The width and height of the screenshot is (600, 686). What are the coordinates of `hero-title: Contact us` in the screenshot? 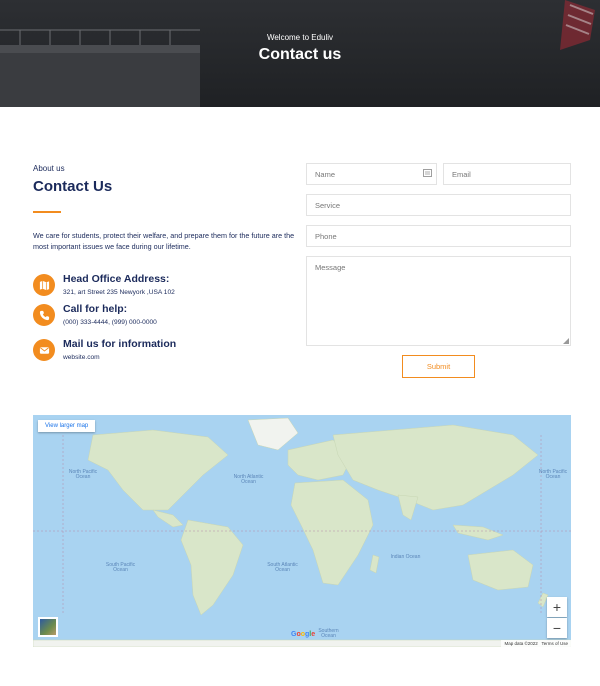 It's located at (300, 54).